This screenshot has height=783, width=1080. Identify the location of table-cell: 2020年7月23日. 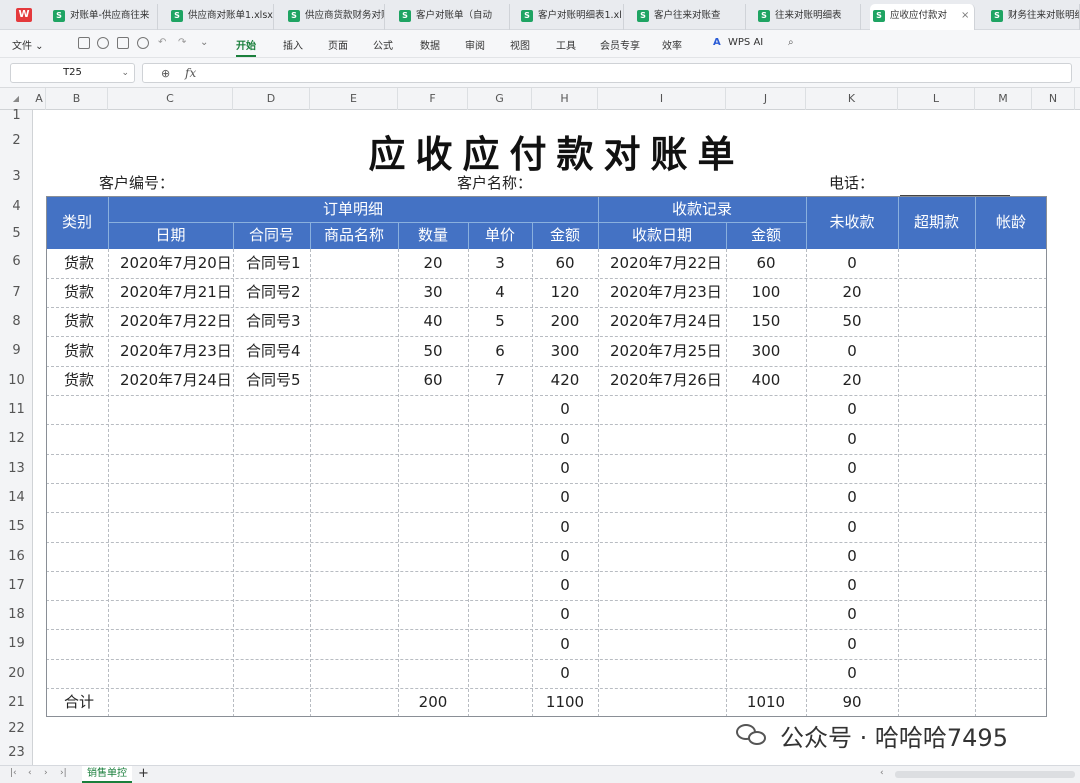
(662, 292).